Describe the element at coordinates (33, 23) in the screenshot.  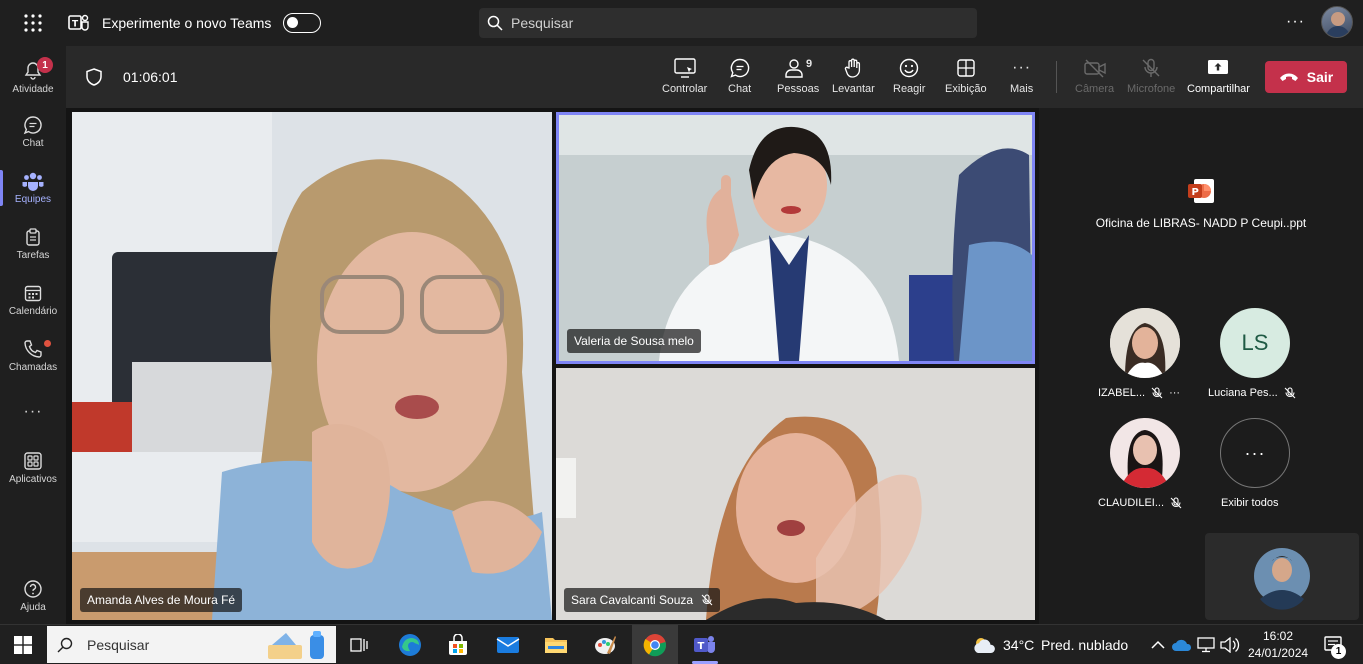
I see `app-launcher-icon` at that location.